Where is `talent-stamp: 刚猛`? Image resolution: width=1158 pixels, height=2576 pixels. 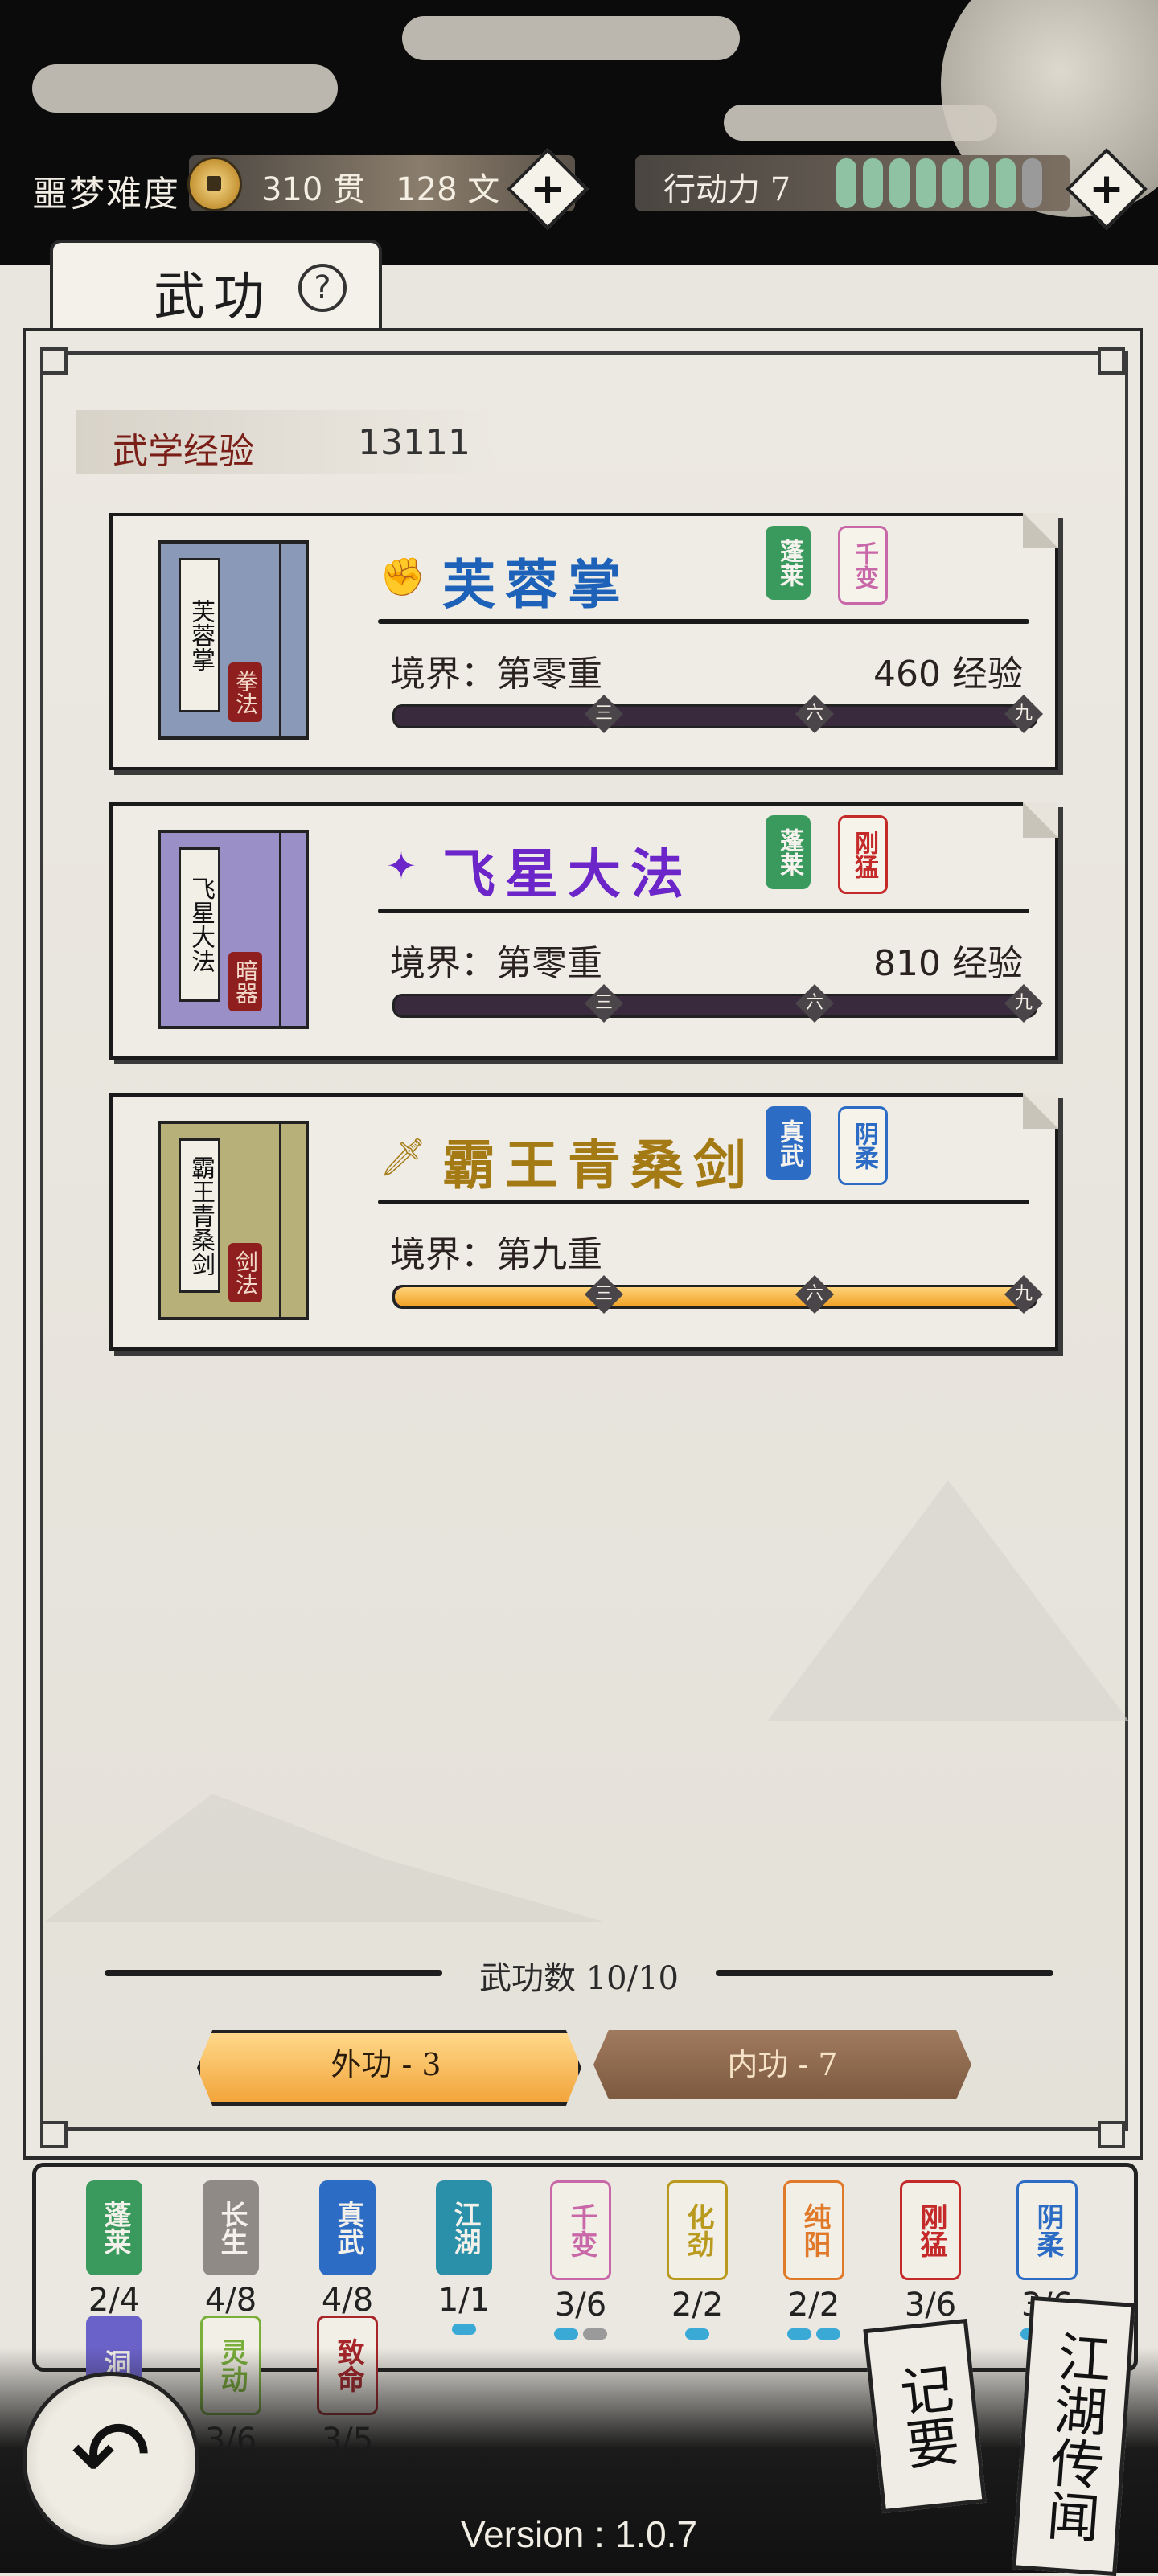
talent-stamp: 刚猛 is located at coordinates (930, 2230).